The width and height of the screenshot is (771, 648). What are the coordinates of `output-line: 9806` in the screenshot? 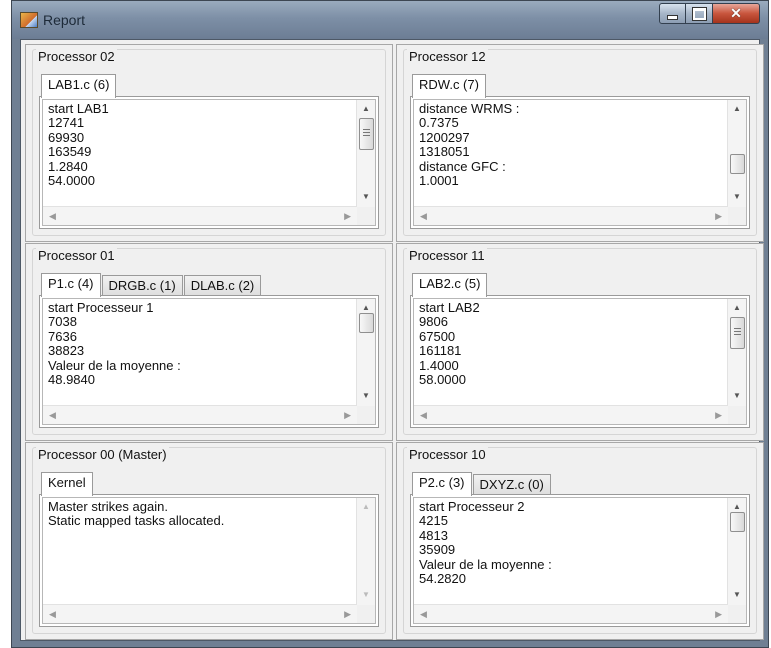 It's located at (433, 322).